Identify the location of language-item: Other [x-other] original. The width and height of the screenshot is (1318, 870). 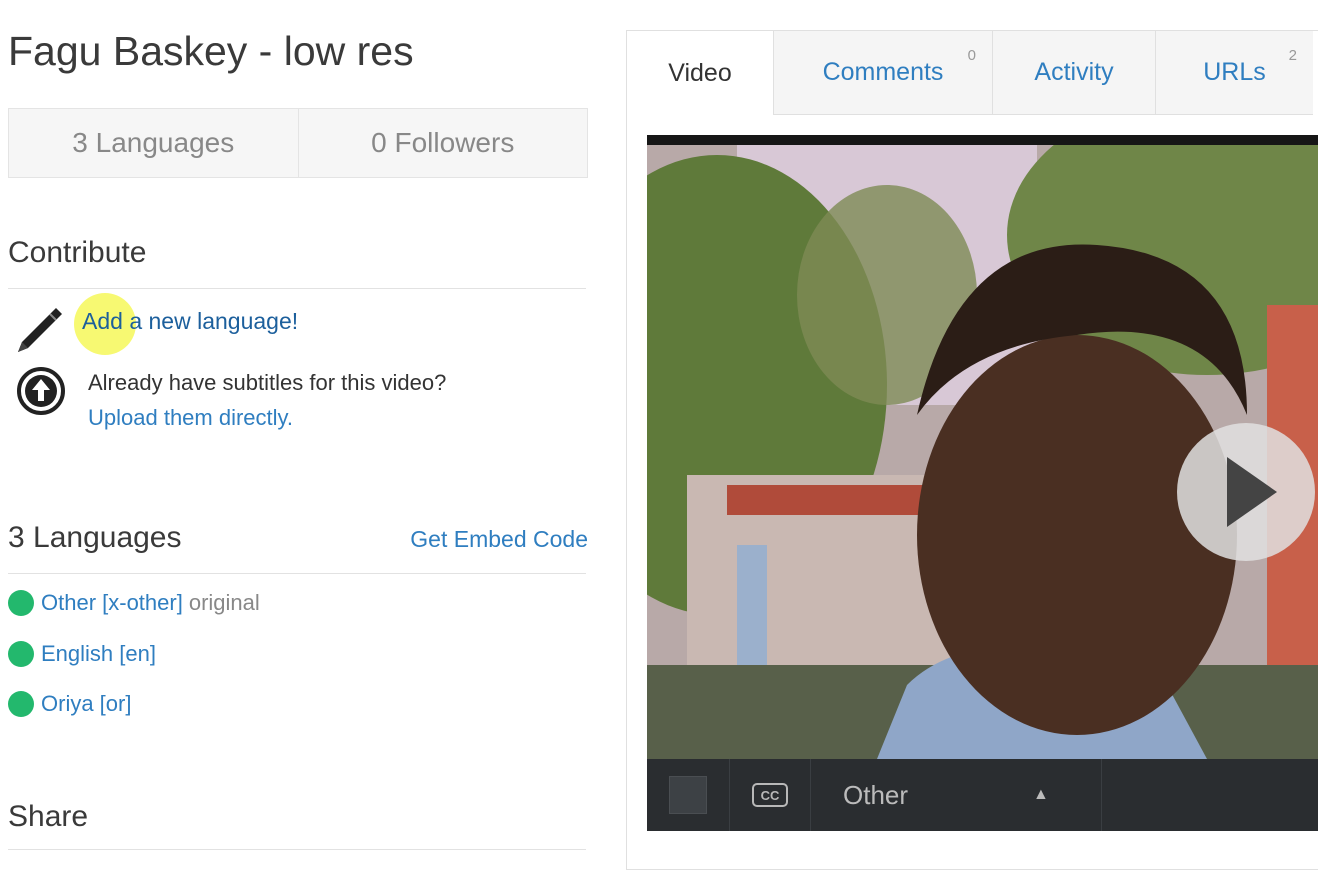
(134, 603).